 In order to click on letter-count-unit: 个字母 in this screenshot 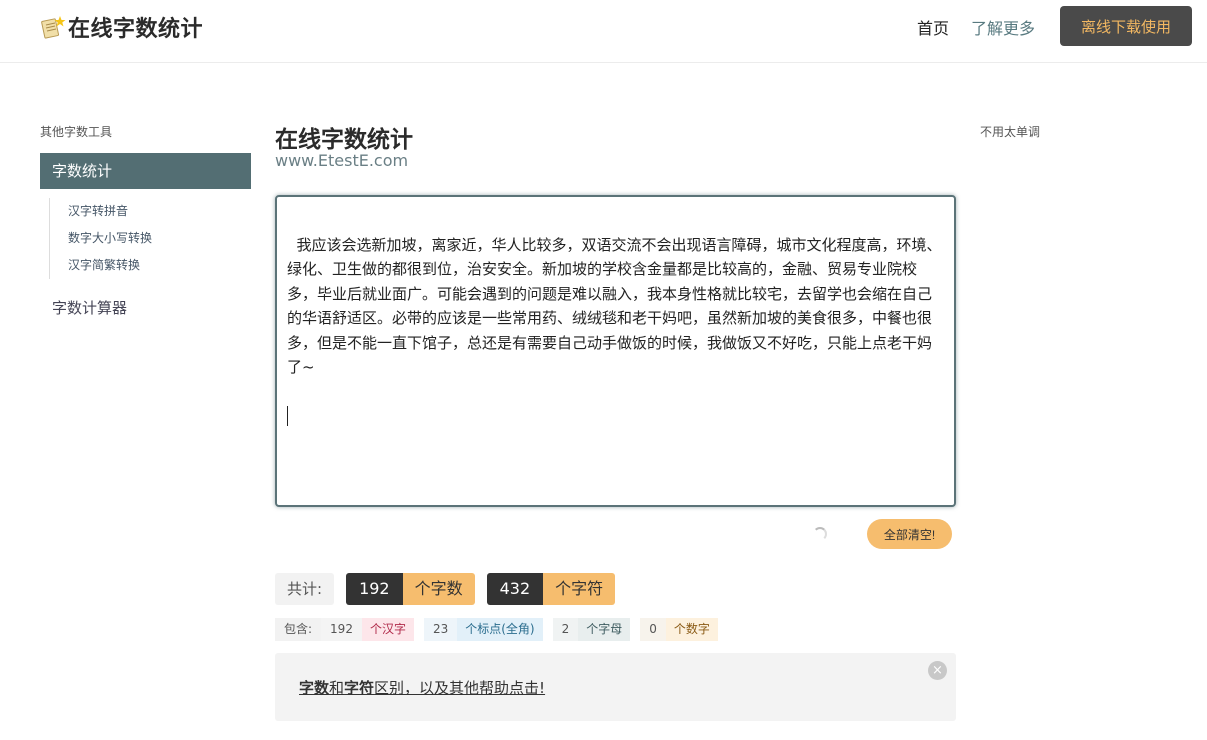, I will do `click(604, 629)`.